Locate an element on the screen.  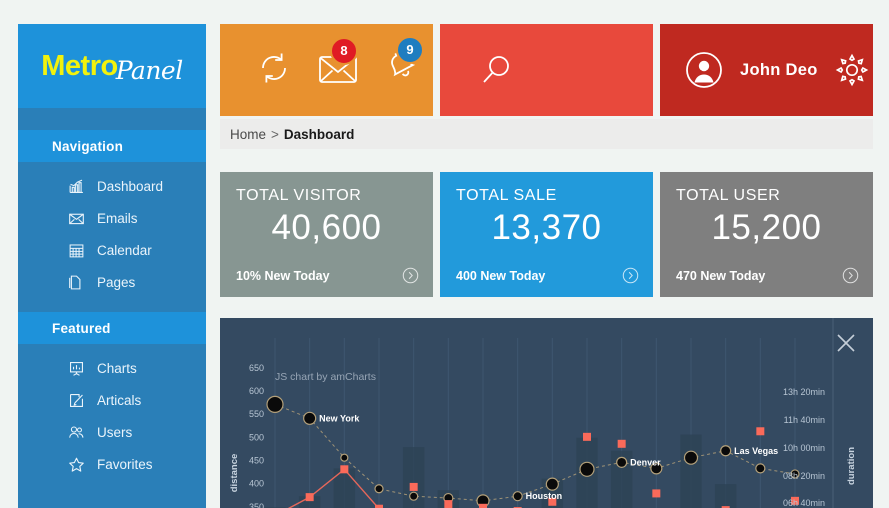
refresh-button is located at coordinates (274, 70).